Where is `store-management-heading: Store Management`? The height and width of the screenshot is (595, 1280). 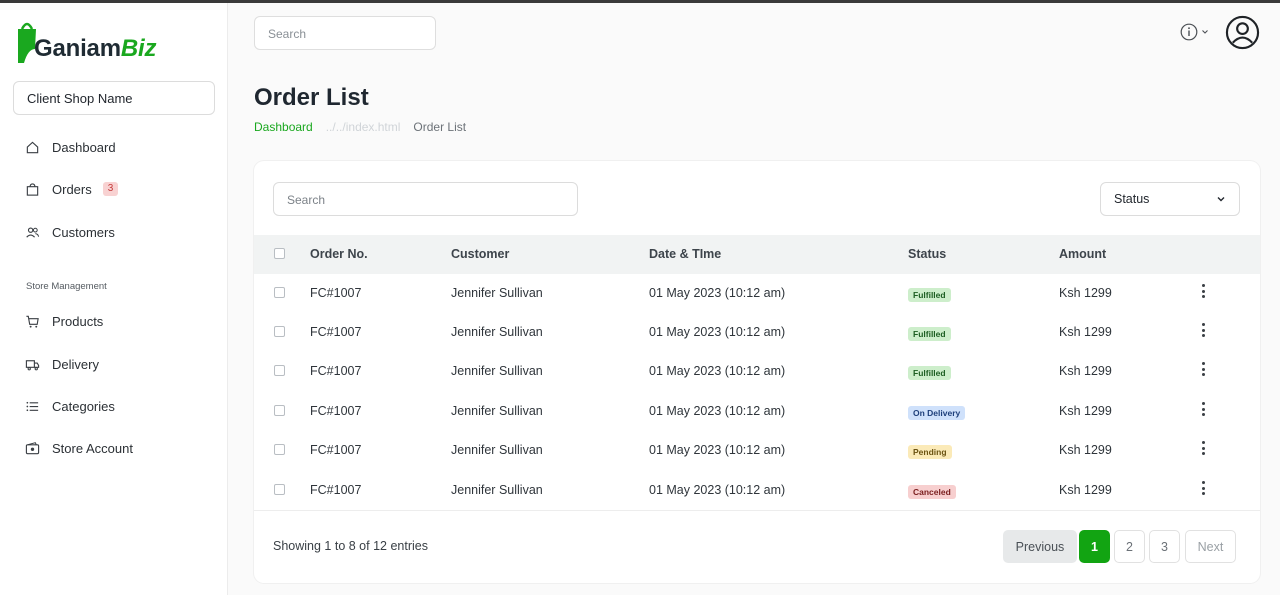
store-management-heading: Store Management is located at coordinates (66, 286).